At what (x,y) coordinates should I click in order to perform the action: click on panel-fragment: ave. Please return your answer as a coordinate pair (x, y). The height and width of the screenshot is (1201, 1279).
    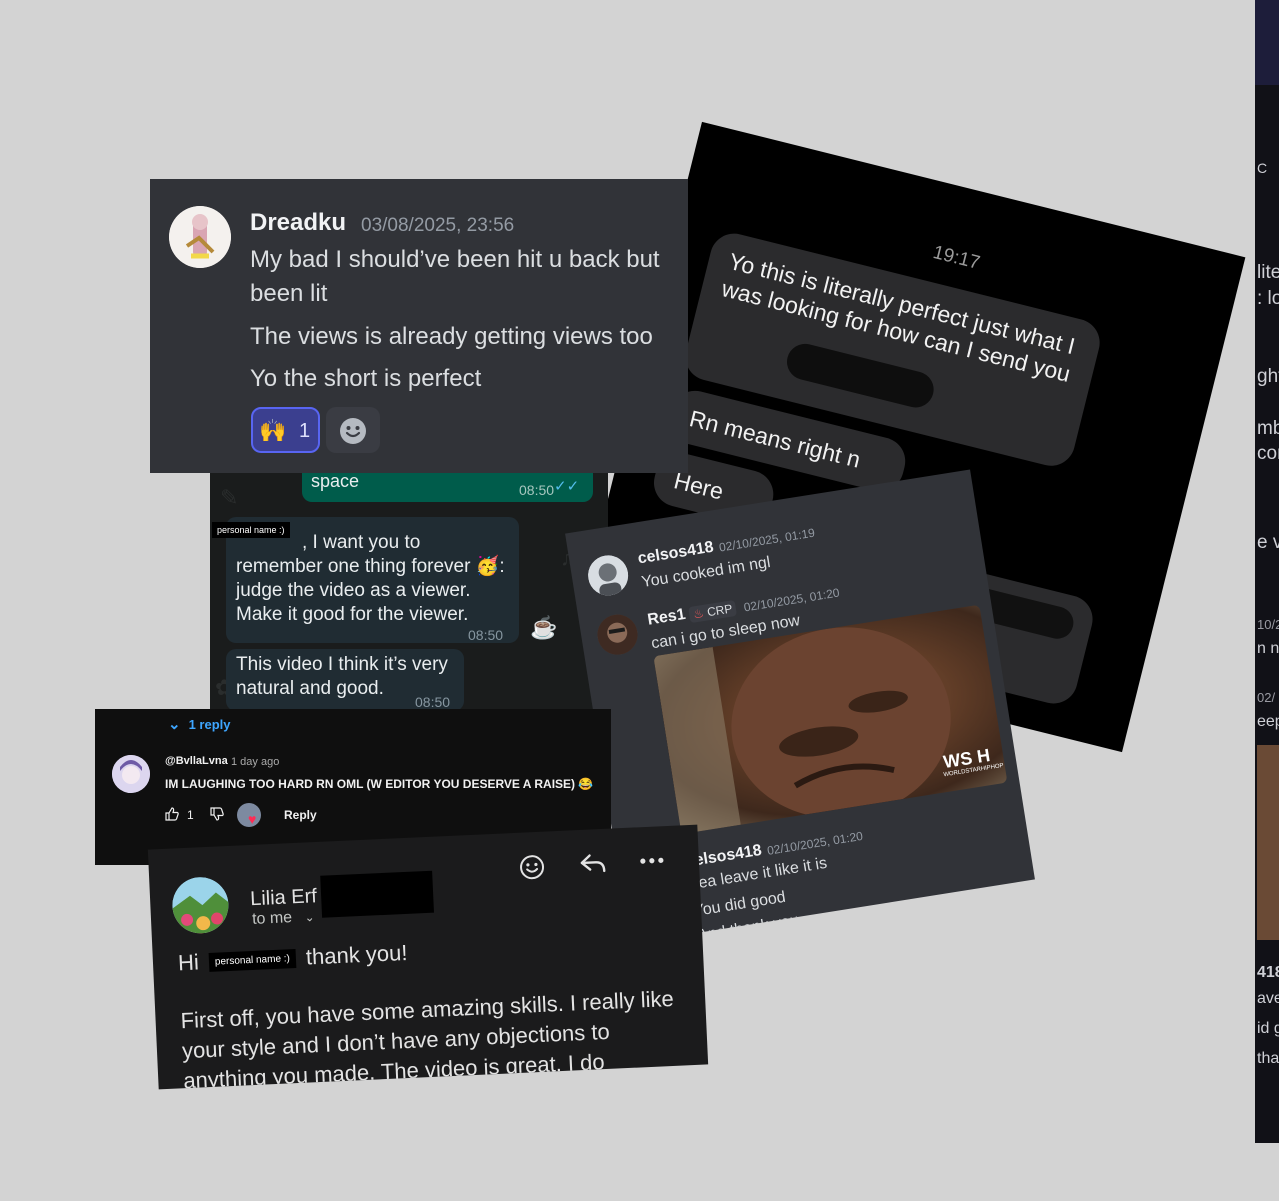
    Looking at the image, I should click on (1268, 998).